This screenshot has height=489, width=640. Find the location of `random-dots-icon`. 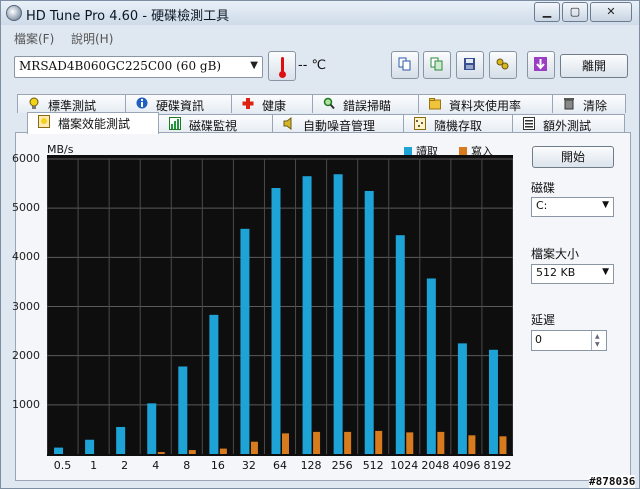

random-dots-icon is located at coordinates (420, 123).